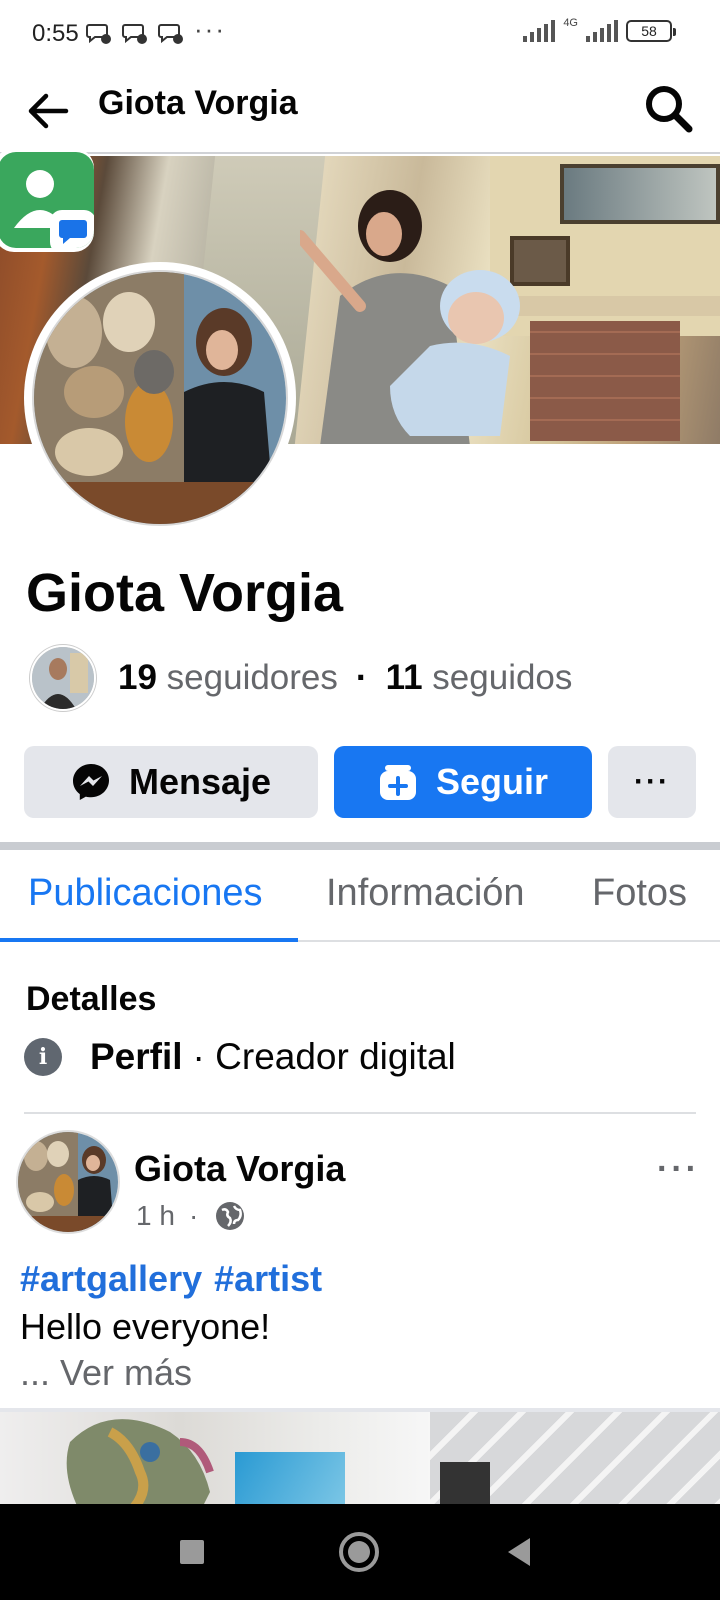 The image size is (720, 1600). What do you see at coordinates (268, 1278) in the screenshot?
I see `hashtag-link: #artist` at bounding box center [268, 1278].